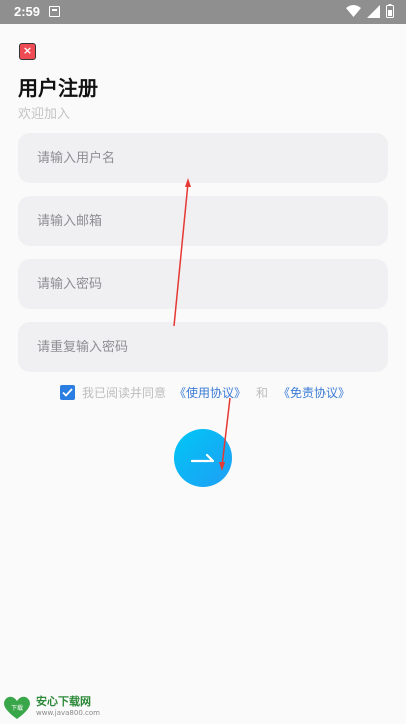  I want to click on username-input, so click(203, 158).